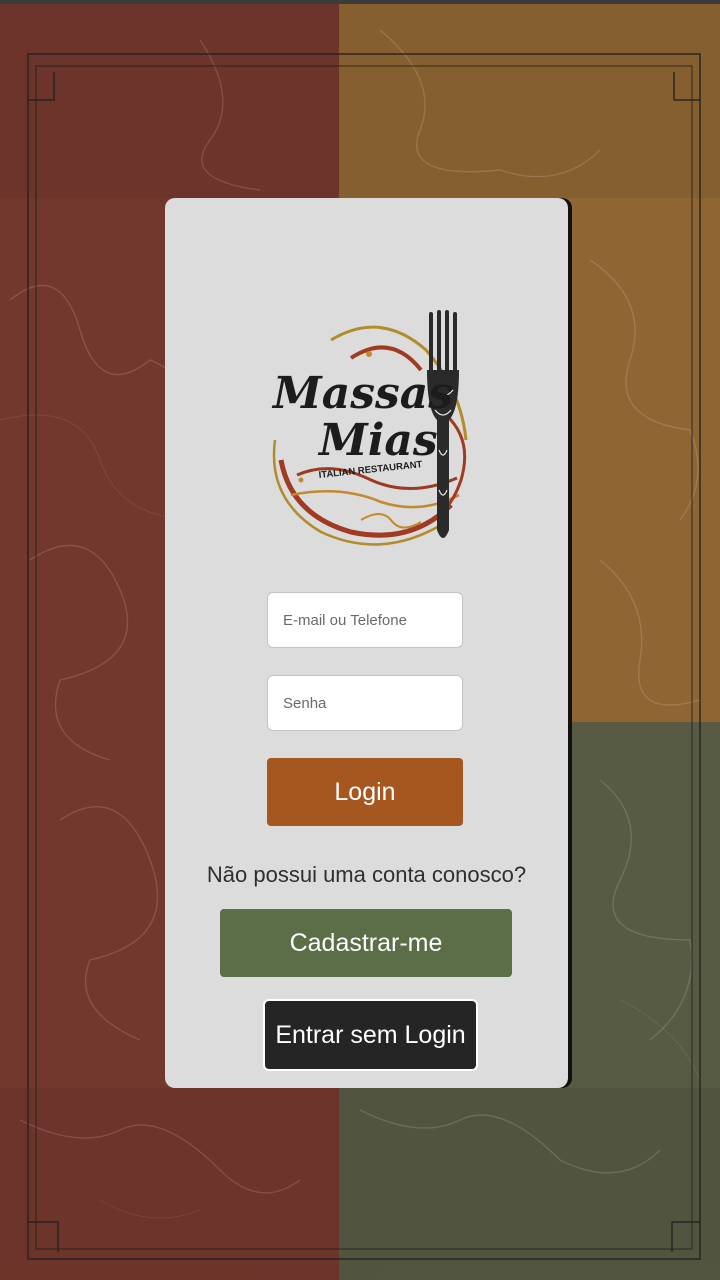 This screenshot has width=720, height=1280. What do you see at coordinates (360, 2) in the screenshot?
I see `top-edge-bar` at bounding box center [360, 2].